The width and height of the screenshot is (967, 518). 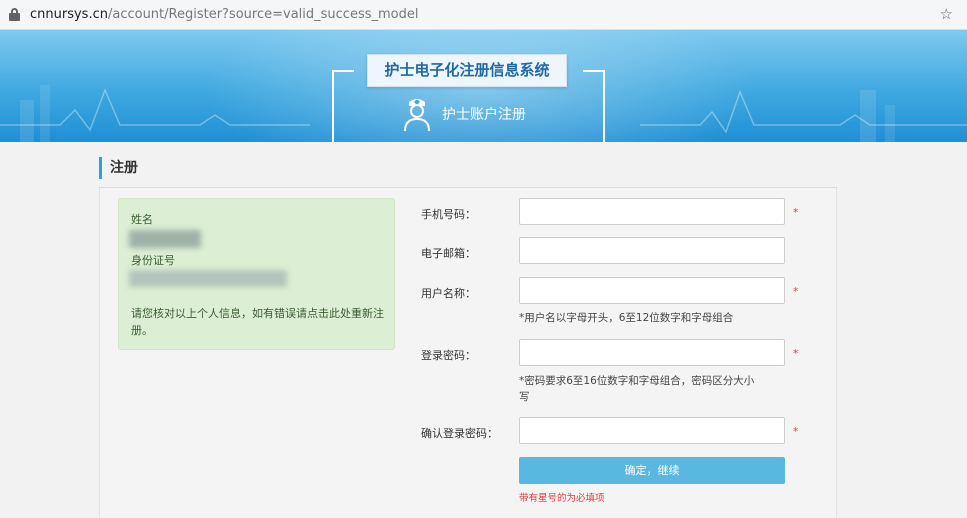 I want to click on name-label: 姓名, so click(x=142, y=219).